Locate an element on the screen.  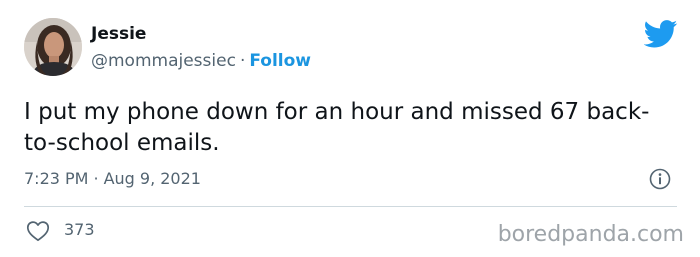
info-icon is located at coordinates (660, 179).